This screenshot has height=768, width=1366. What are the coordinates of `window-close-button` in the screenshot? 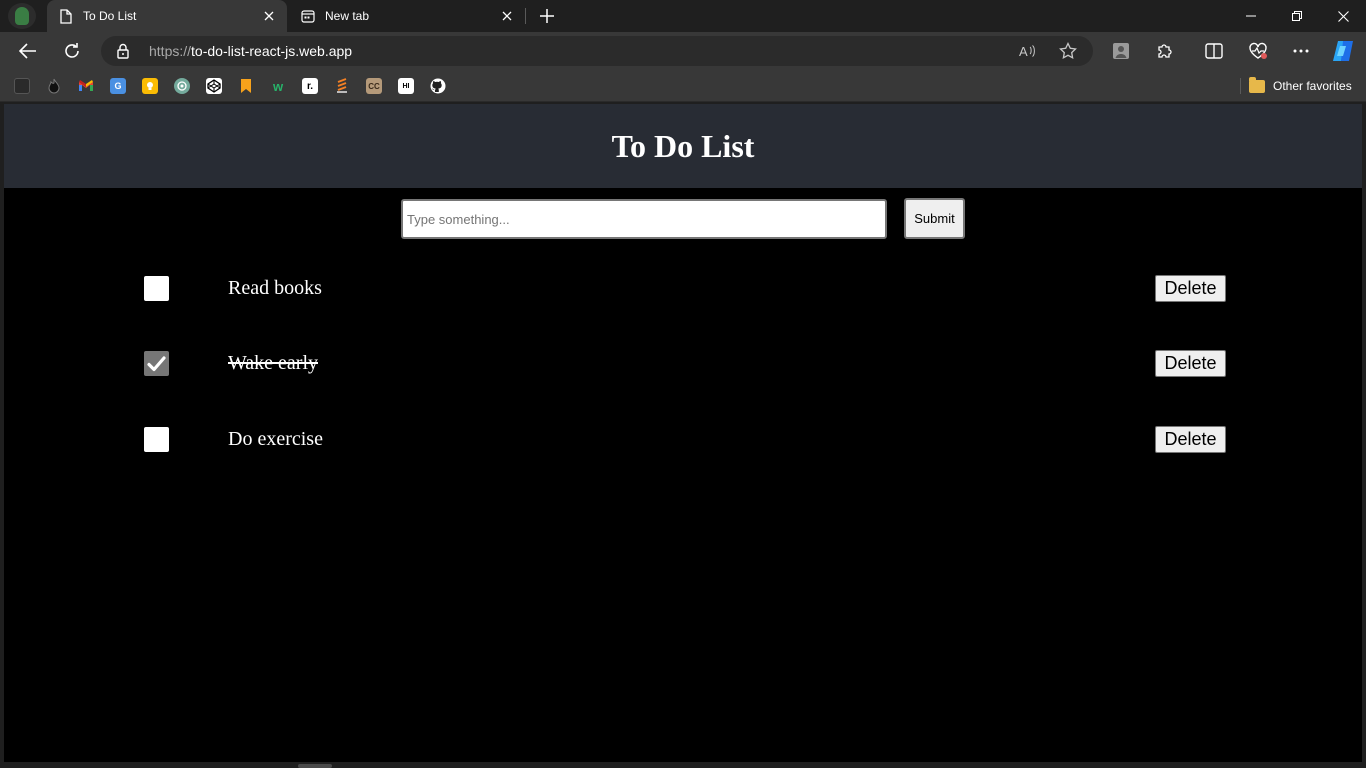 It's located at (1343, 16).